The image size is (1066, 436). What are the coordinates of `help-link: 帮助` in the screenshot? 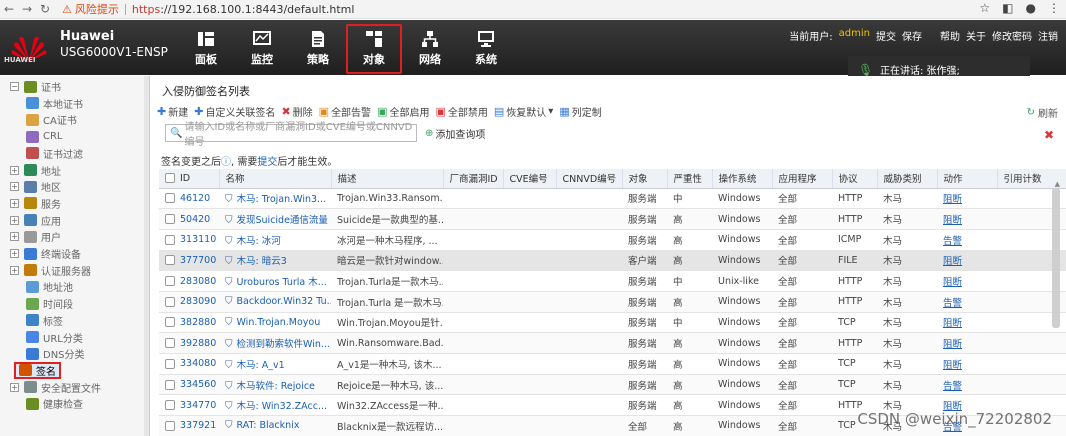 It's located at (950, 35).